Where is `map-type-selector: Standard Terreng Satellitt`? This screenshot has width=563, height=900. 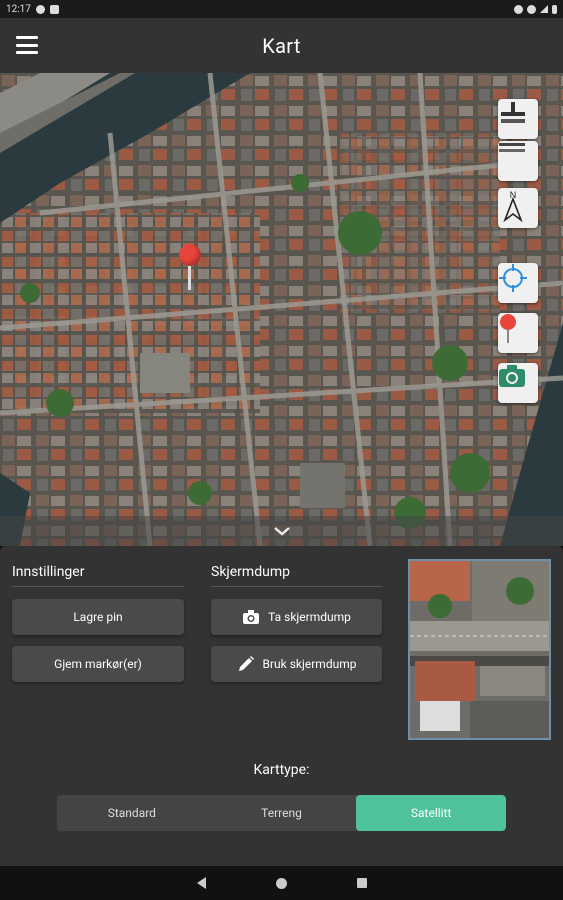
map-type-selector: Standard Terreng Satellitt is located at coordinates (281, 813).